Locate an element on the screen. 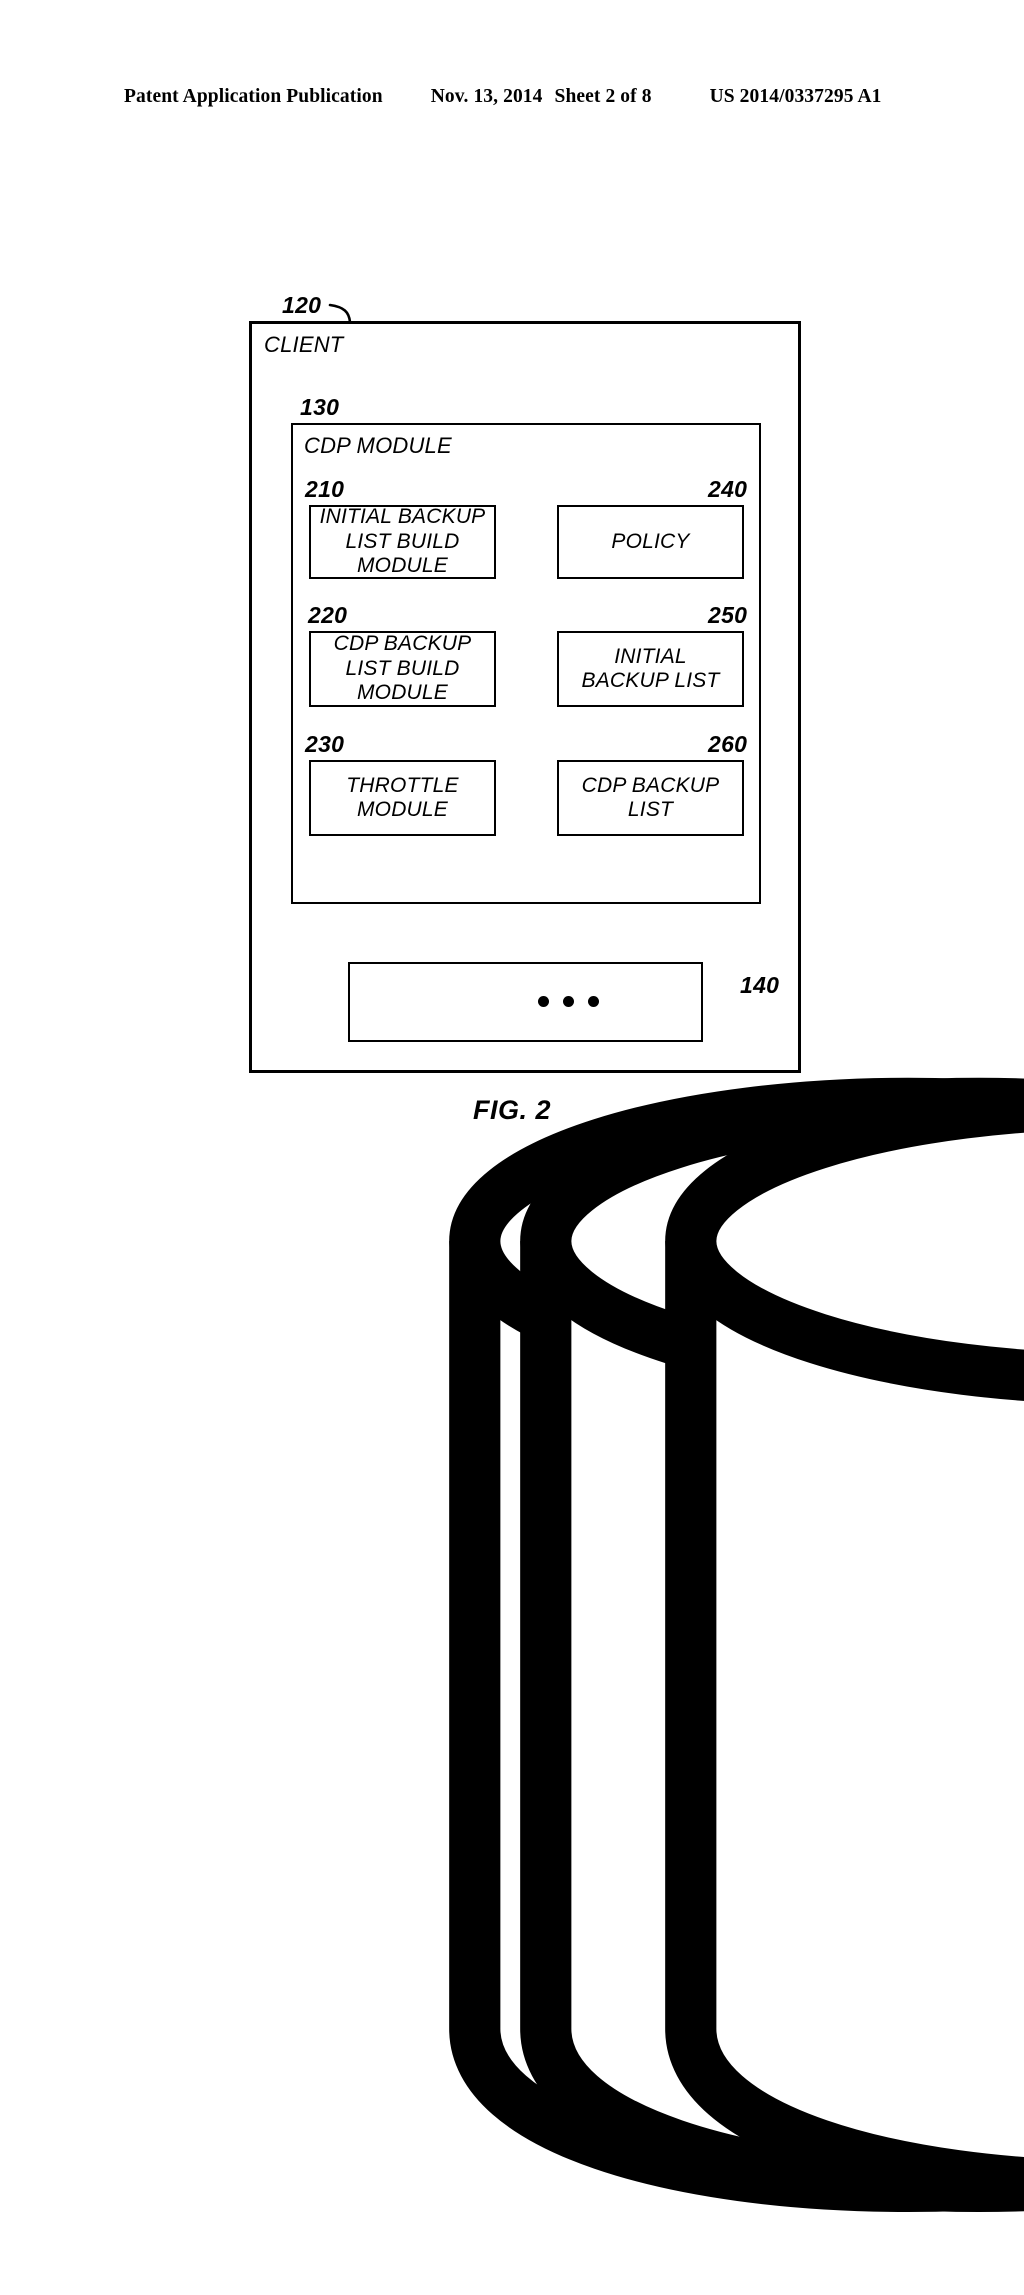 Image resolution: width=1024 pixels, height=2295 pixels. ellipsis-indicator is located at coordinates (568, 1001).